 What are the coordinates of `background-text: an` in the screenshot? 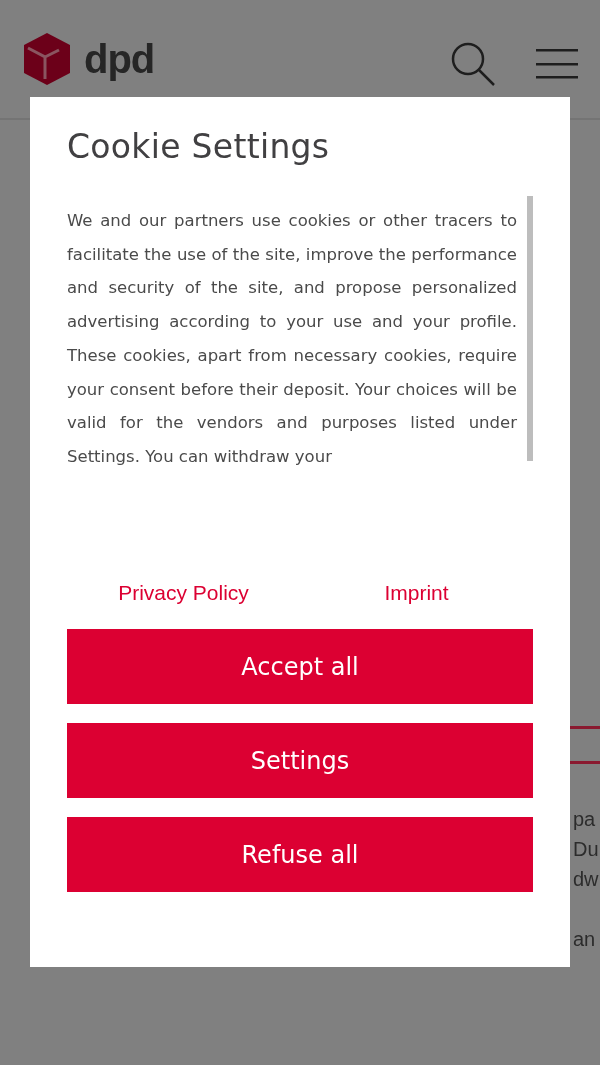 It's located at (584, 939).